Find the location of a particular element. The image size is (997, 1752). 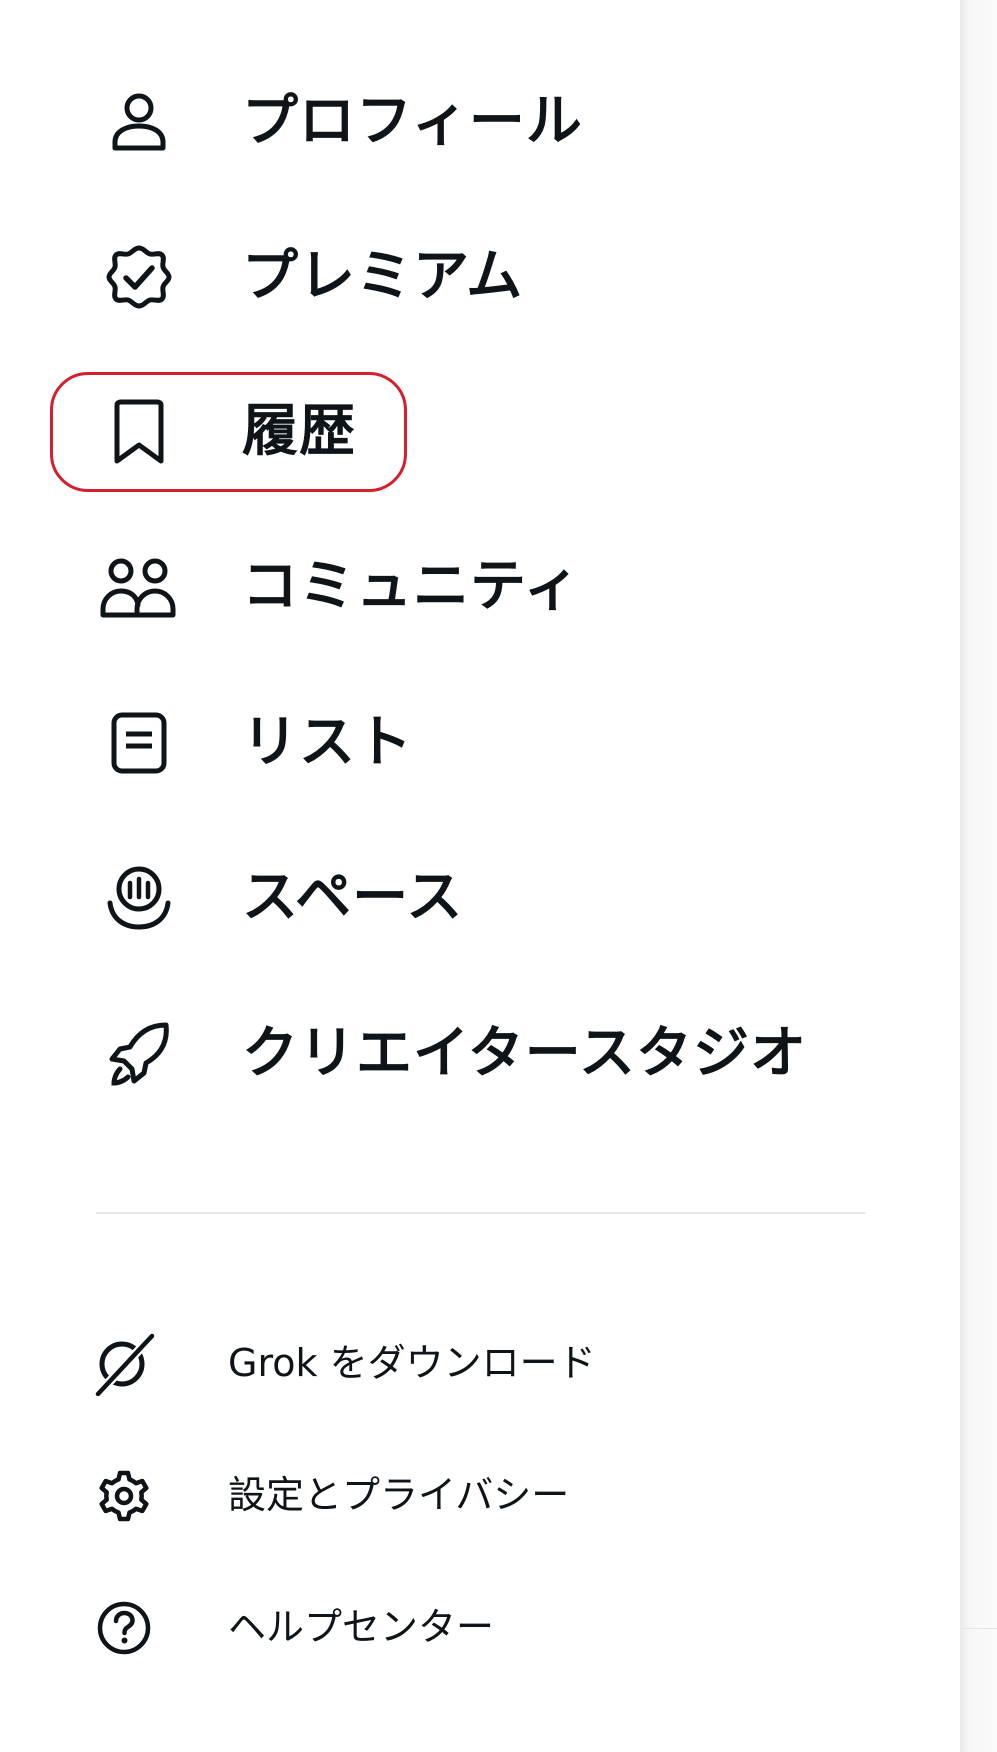

menu-item-creator-studio: クリエイタースタジオ is located at coordinates (440, 1054).